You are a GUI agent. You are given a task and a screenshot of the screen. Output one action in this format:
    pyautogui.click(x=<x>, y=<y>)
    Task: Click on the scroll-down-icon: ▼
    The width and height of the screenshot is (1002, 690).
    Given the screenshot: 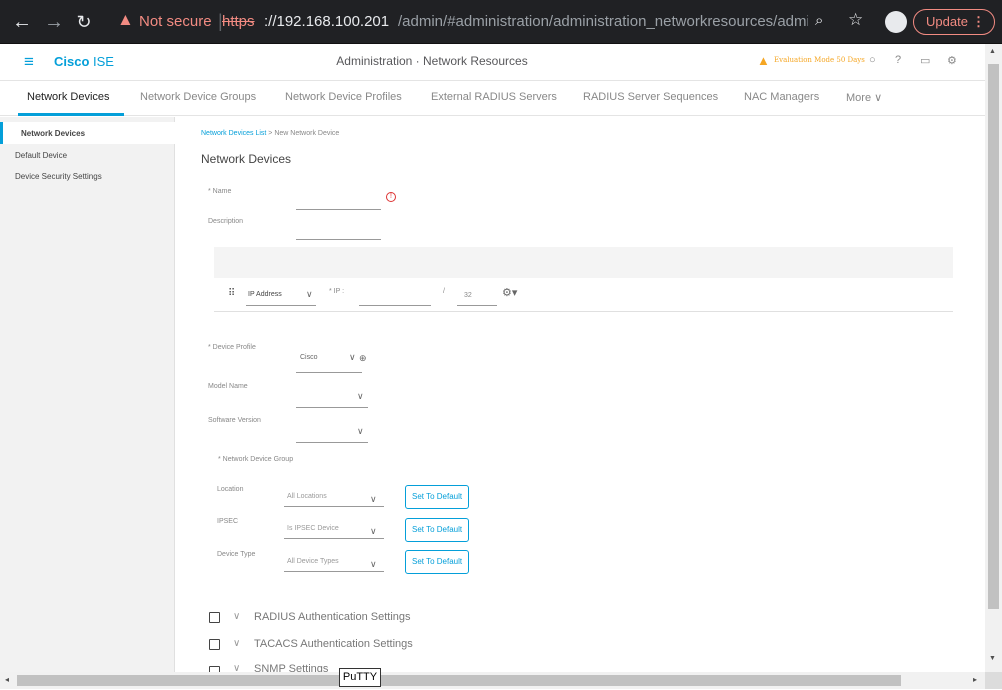 What is the action you would take?
    pyautogui.click(x=992, y=658)
    